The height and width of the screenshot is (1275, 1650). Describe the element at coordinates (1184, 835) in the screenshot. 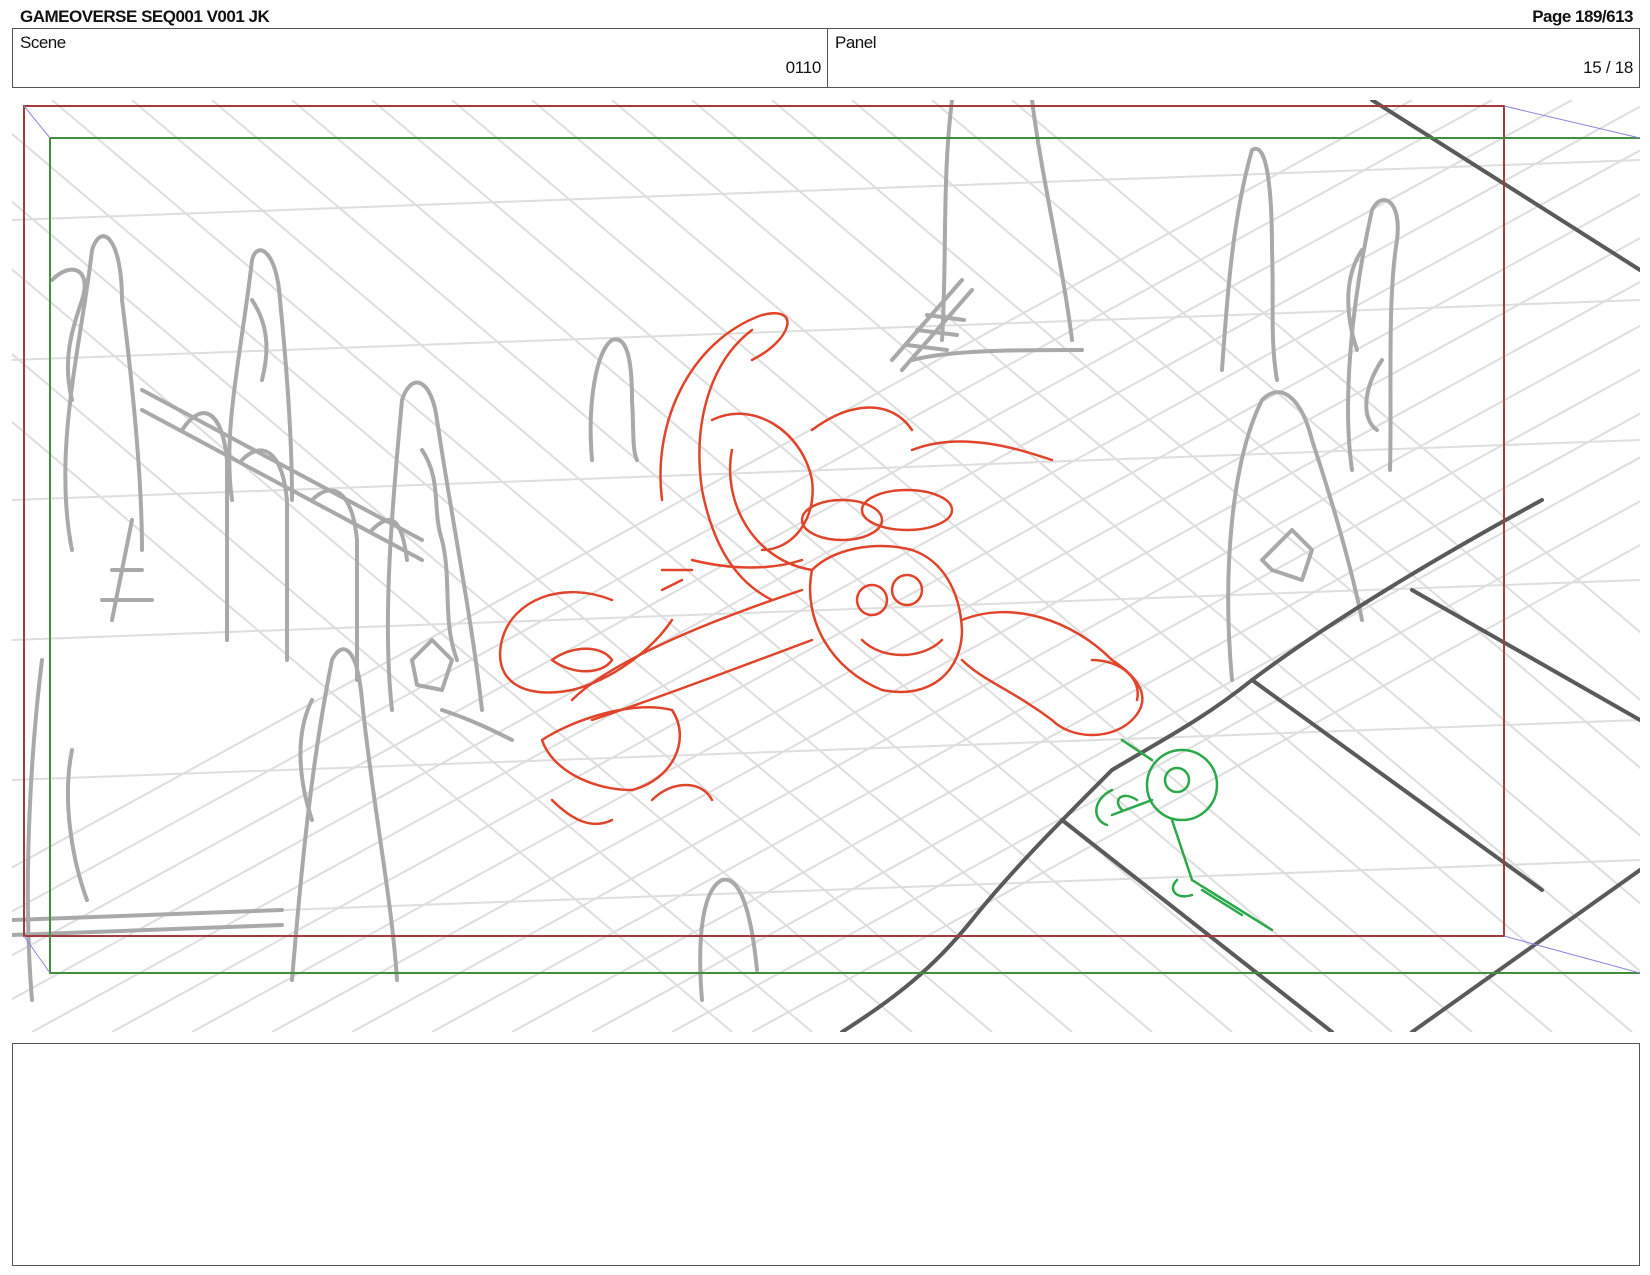

I see `green-rough-character` at that location.